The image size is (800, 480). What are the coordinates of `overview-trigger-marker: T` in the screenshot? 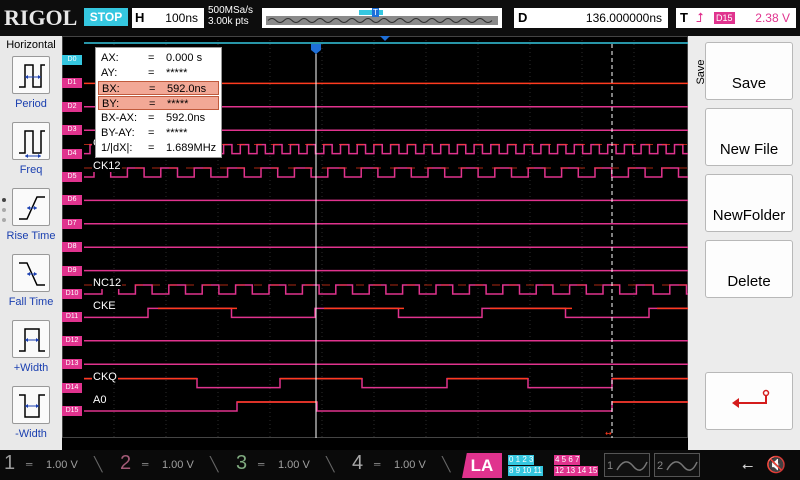 It's located at (375, 12).